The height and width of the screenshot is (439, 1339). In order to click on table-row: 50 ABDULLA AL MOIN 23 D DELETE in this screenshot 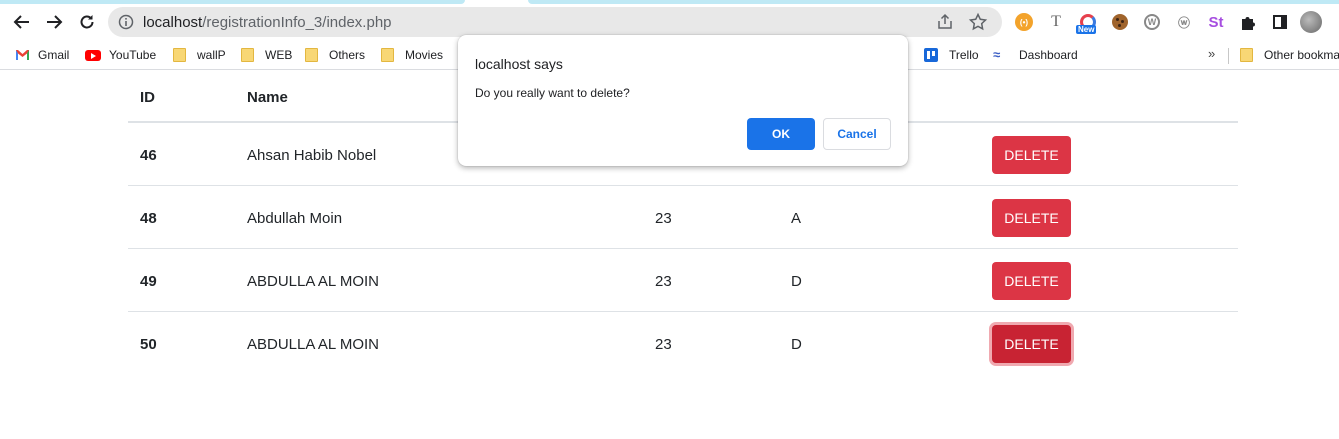, I will do `click(683, 343)`.